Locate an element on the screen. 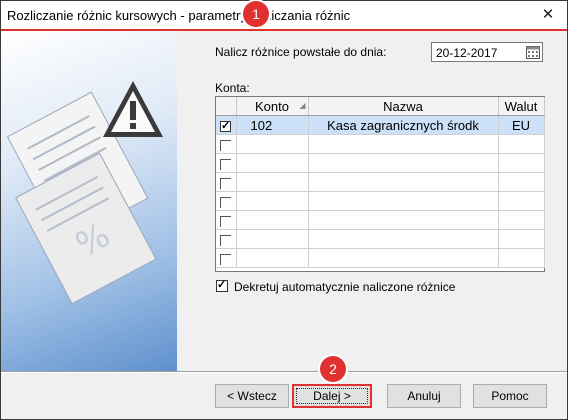 This screenshot has height=420, width=568. calendar-icon is located at coordinates (533, 52).